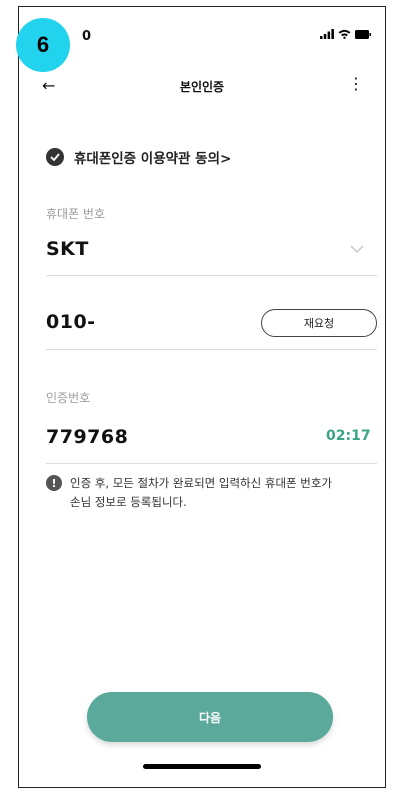  Describe the element at coordinates (67, 249) in the screenshot. I see `carrier-select: SKT` at that location.